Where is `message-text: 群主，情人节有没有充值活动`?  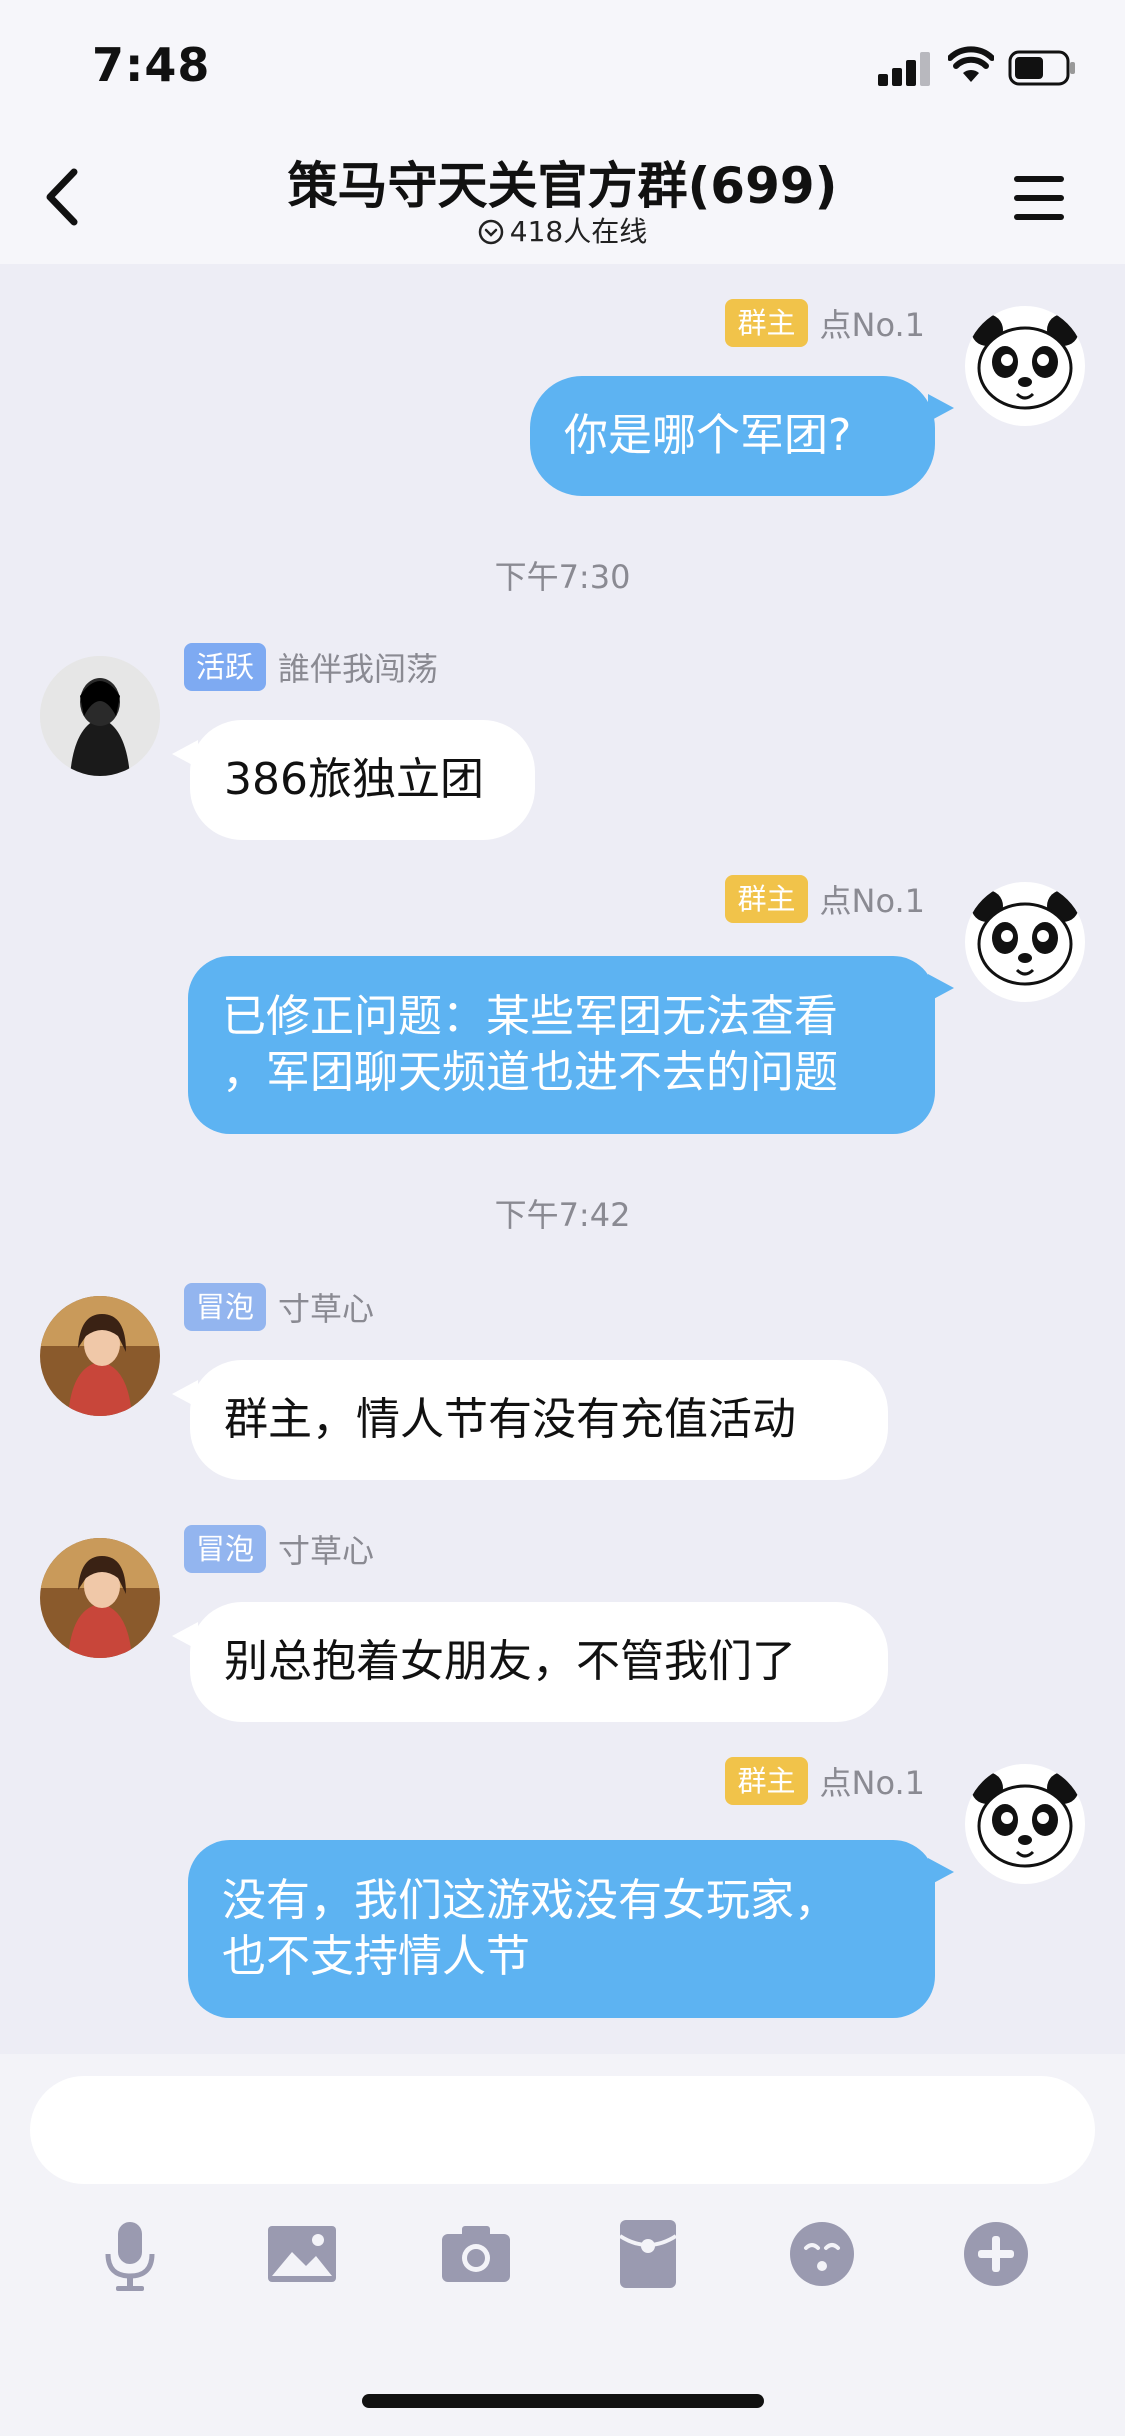 message-text: 群主，情人节有没有充值活动 is located at coordinates (510, 1419).